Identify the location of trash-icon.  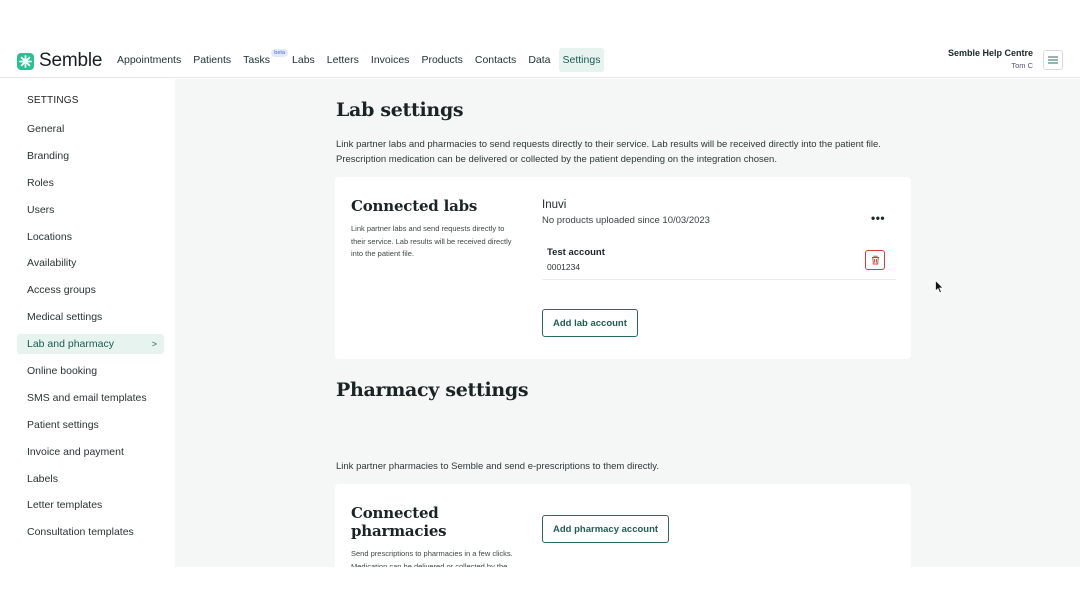
(875, 260).